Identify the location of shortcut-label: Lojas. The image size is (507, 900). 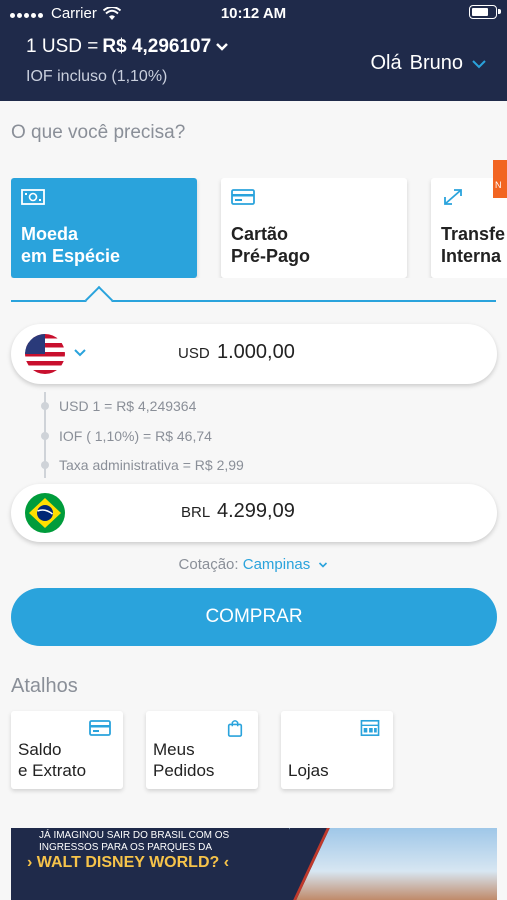
(308, 770).